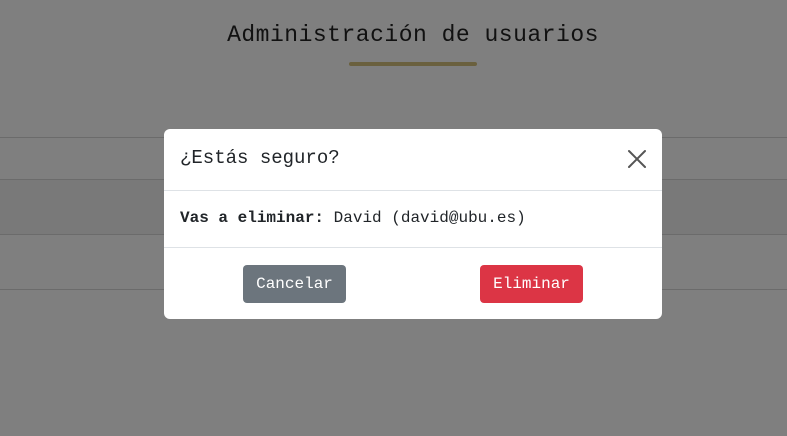  What do you see at coordinates (531, 284) in the screenshot?
I see `delete-button: Eliminar` at bounding box center [531, 284].